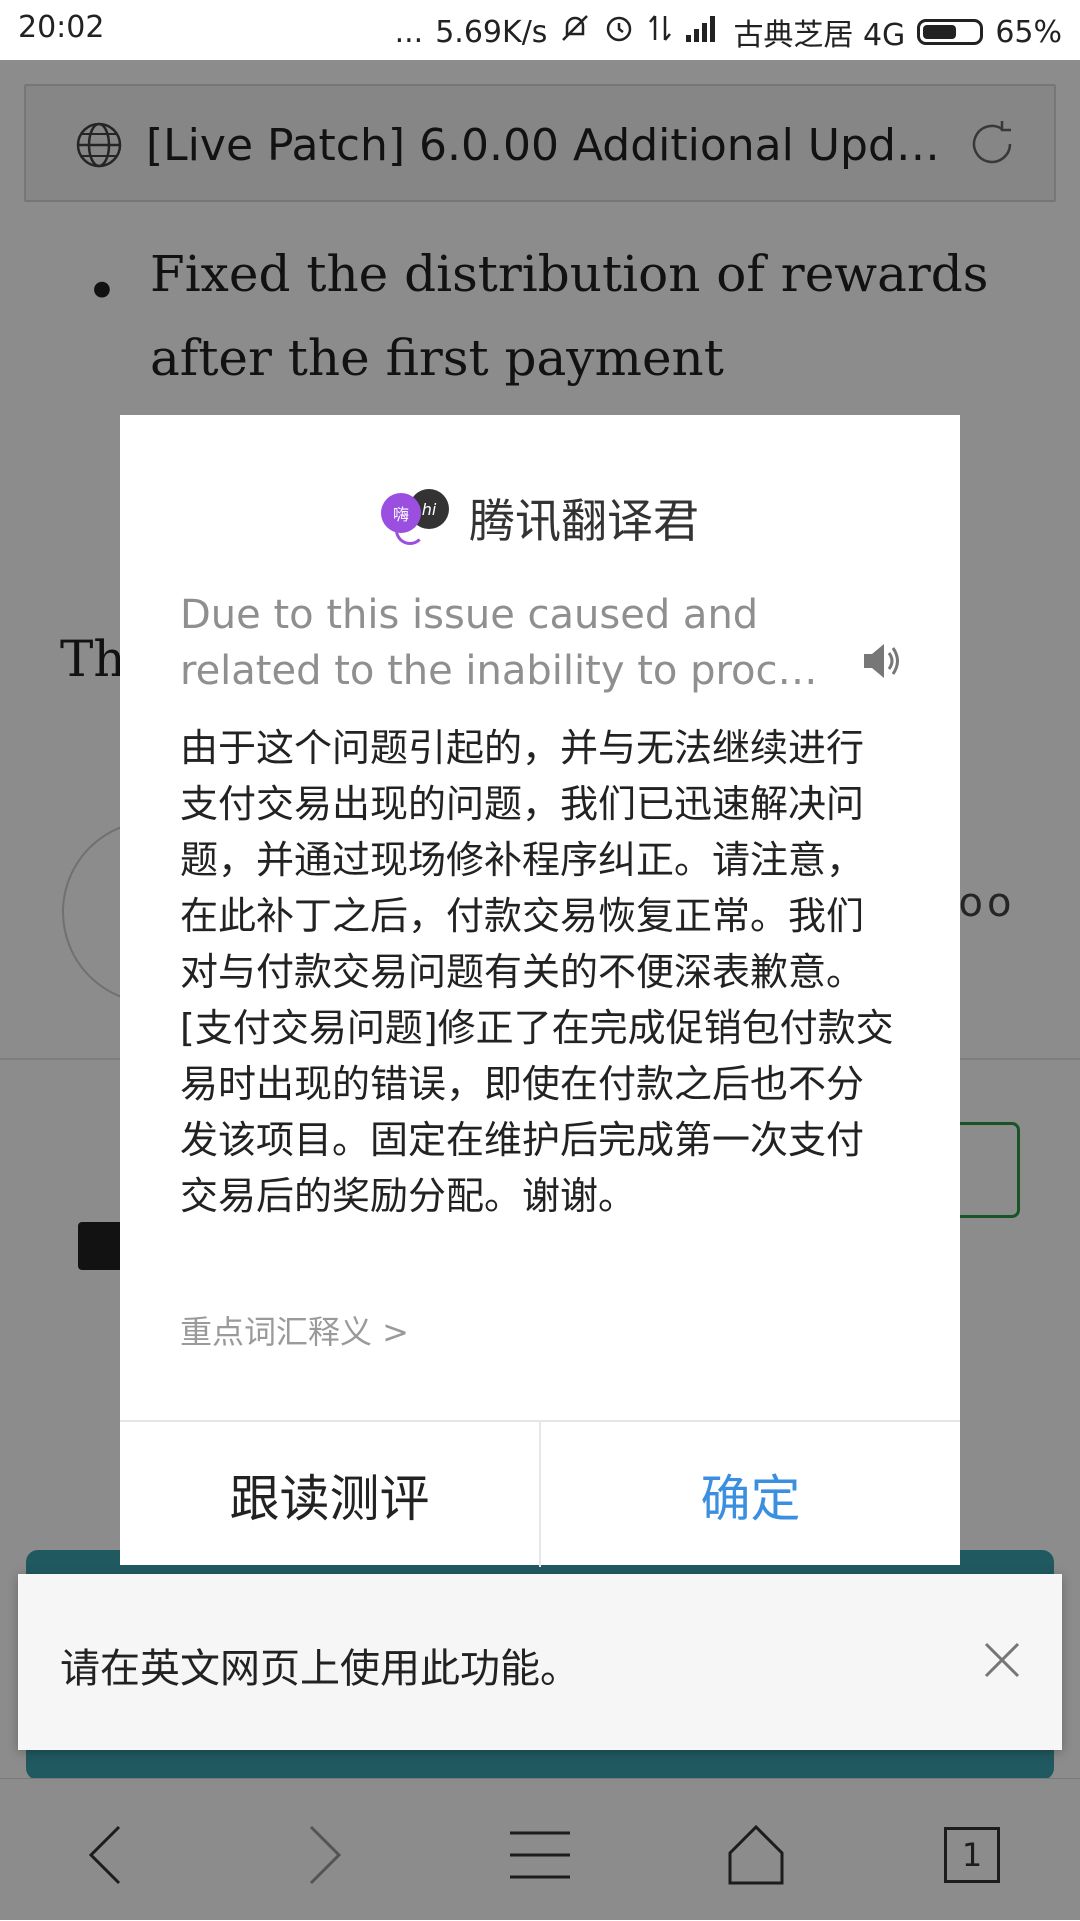 The width and height of the screenshot is (1080, 1921). I want to click on dialog-button-row: 跟读测评 确定, so click(540, 1493).